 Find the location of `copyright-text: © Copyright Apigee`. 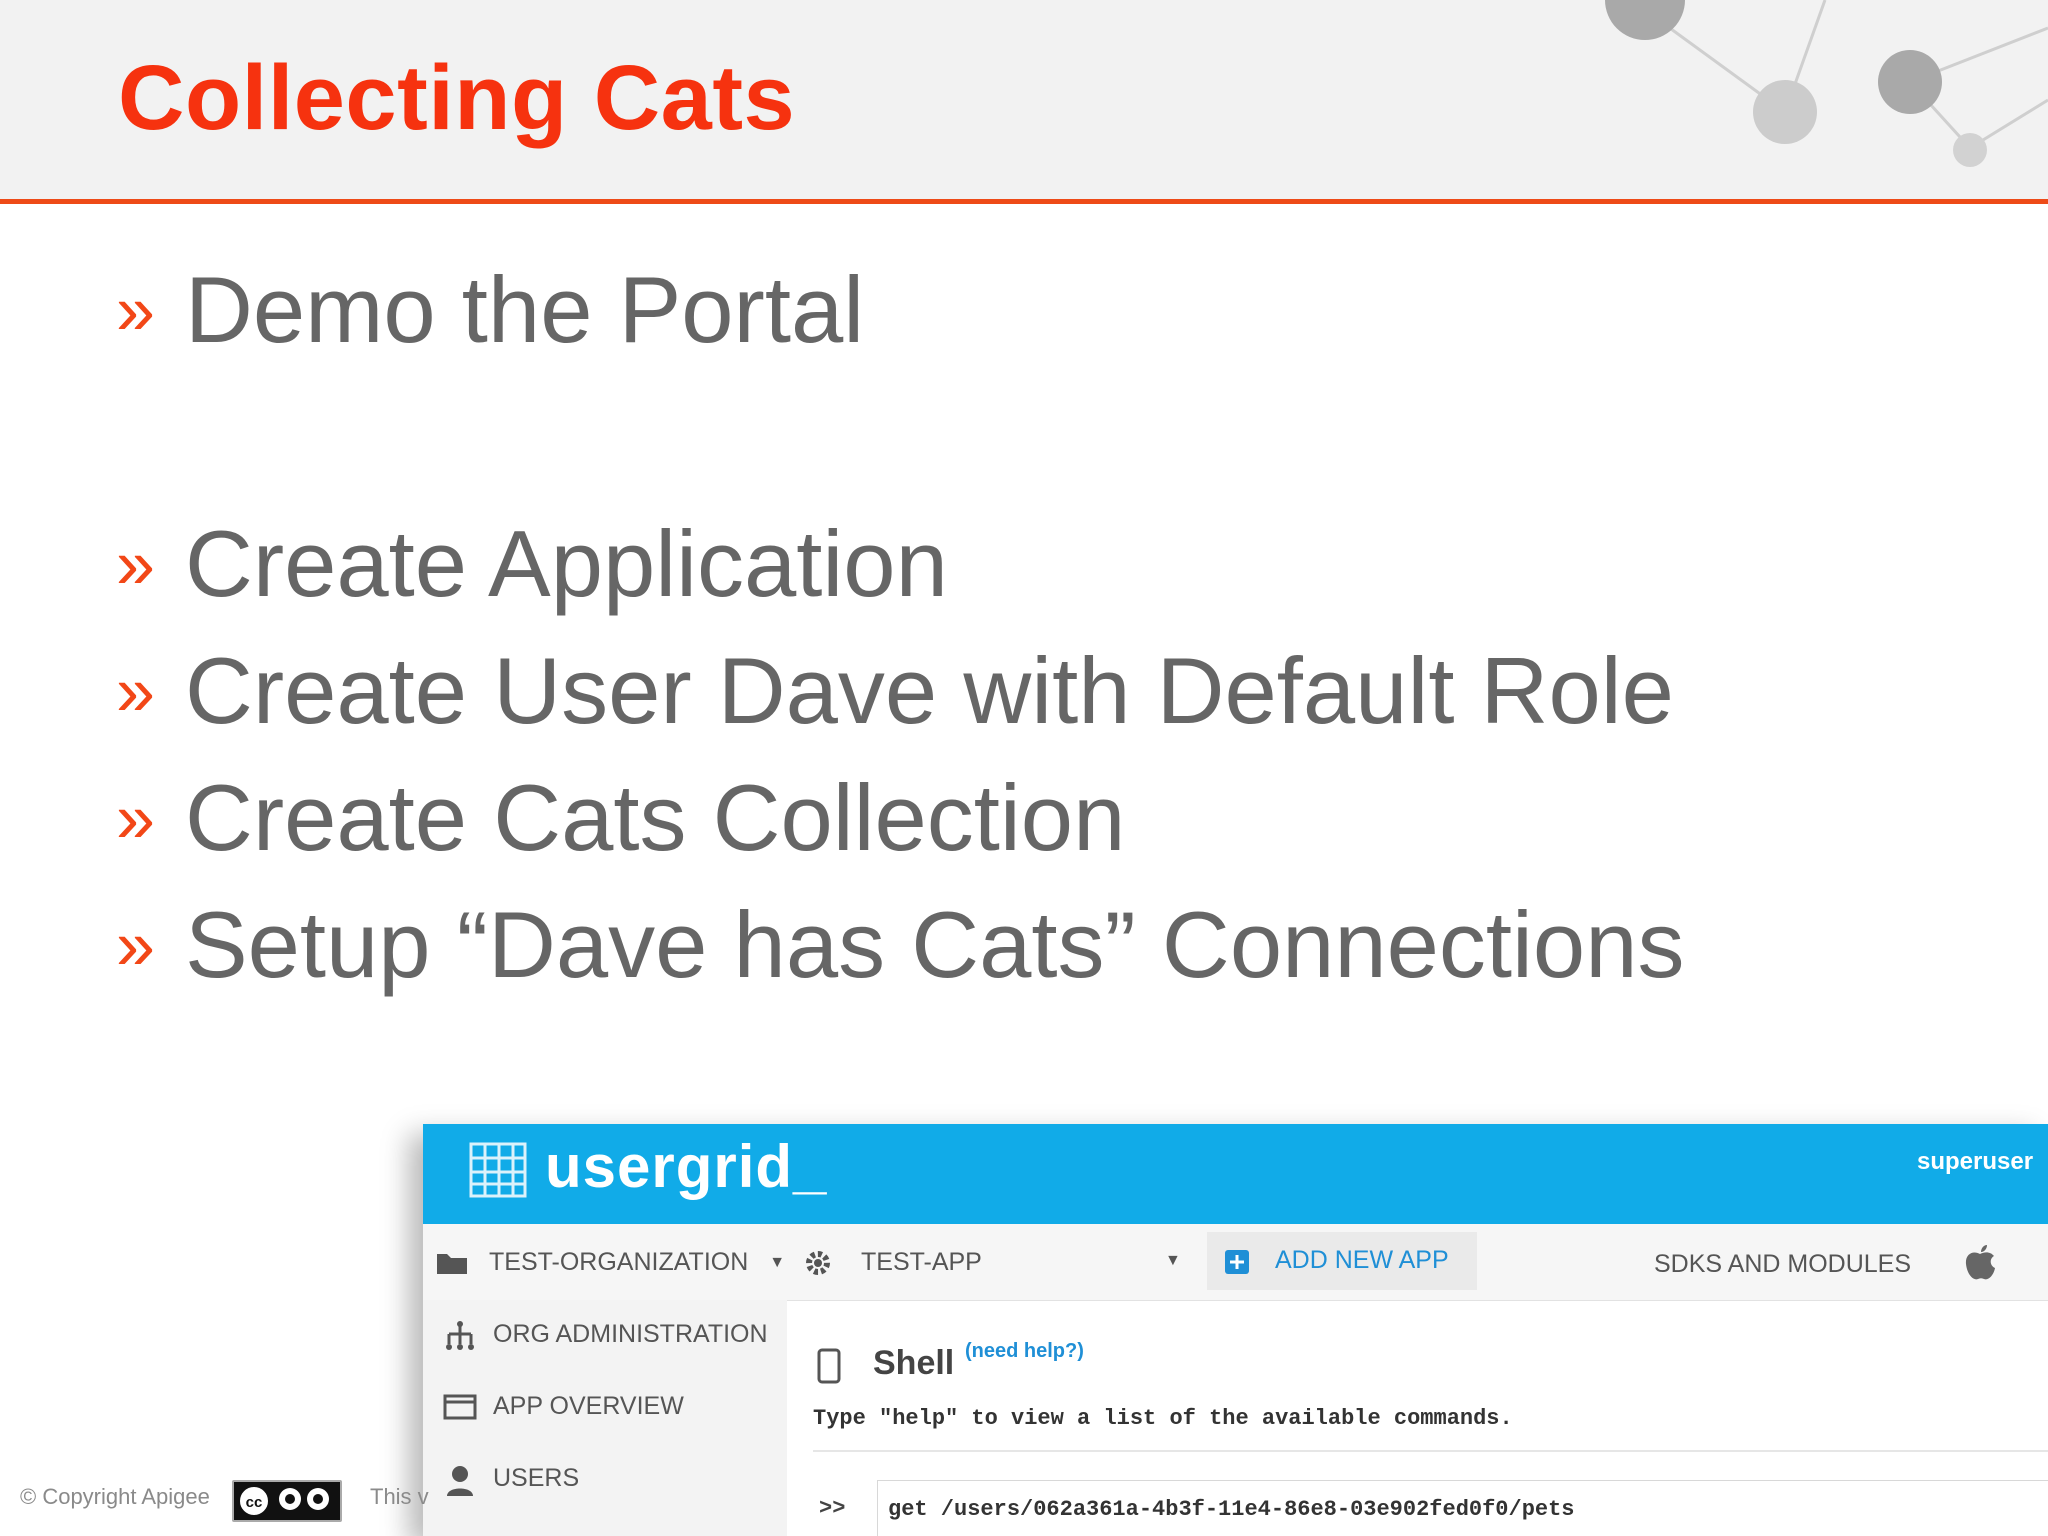

copyright-text: © Copyright Apigee is located at coordinates (115, 1496).